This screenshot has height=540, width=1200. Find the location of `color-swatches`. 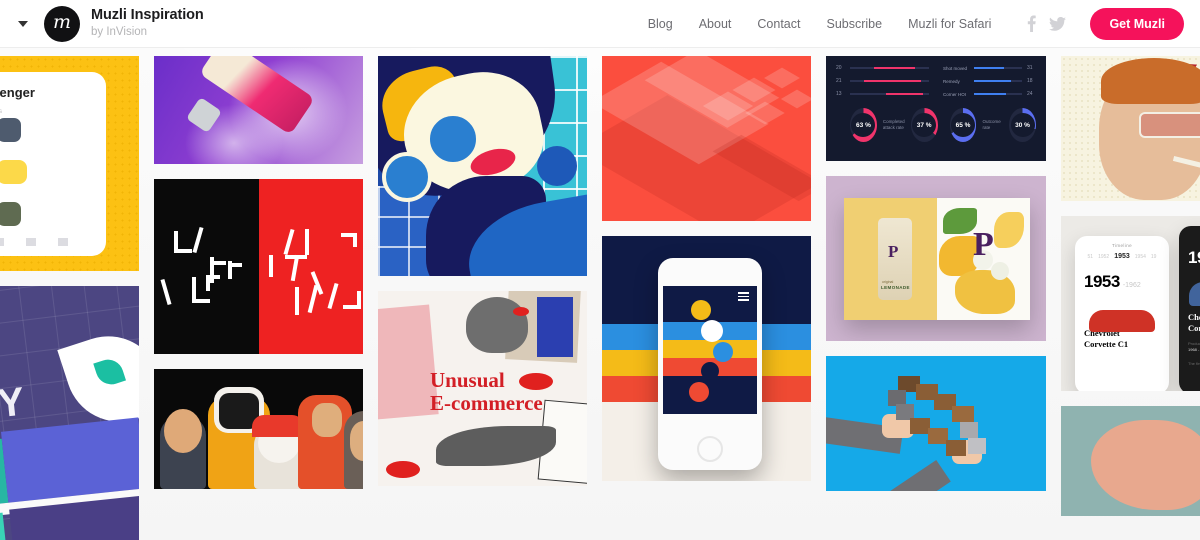

color-swatches is located at coordinates (69, 476).